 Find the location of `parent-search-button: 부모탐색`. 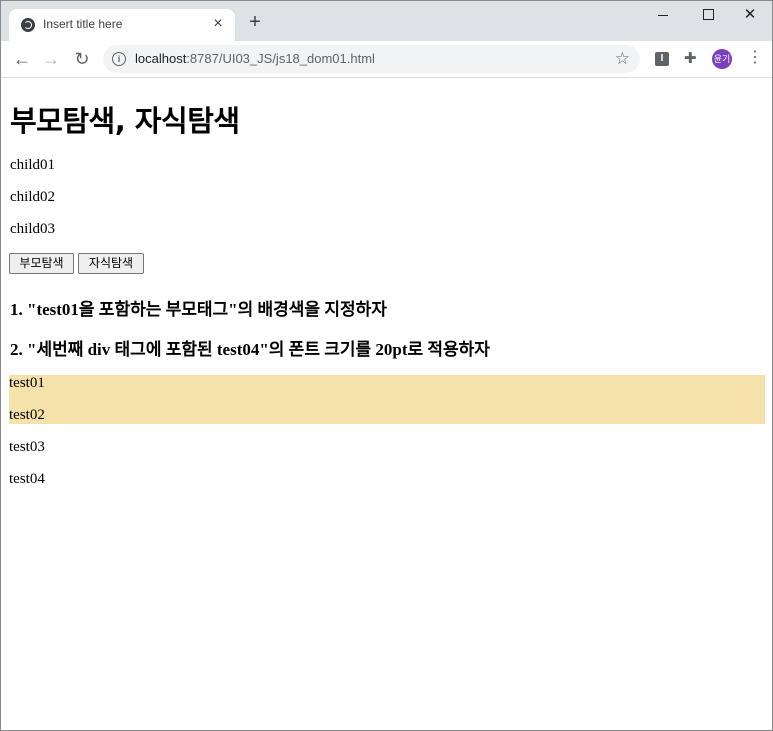

parent-search-button: 부모탐색 is located at coordinates (41, 263).